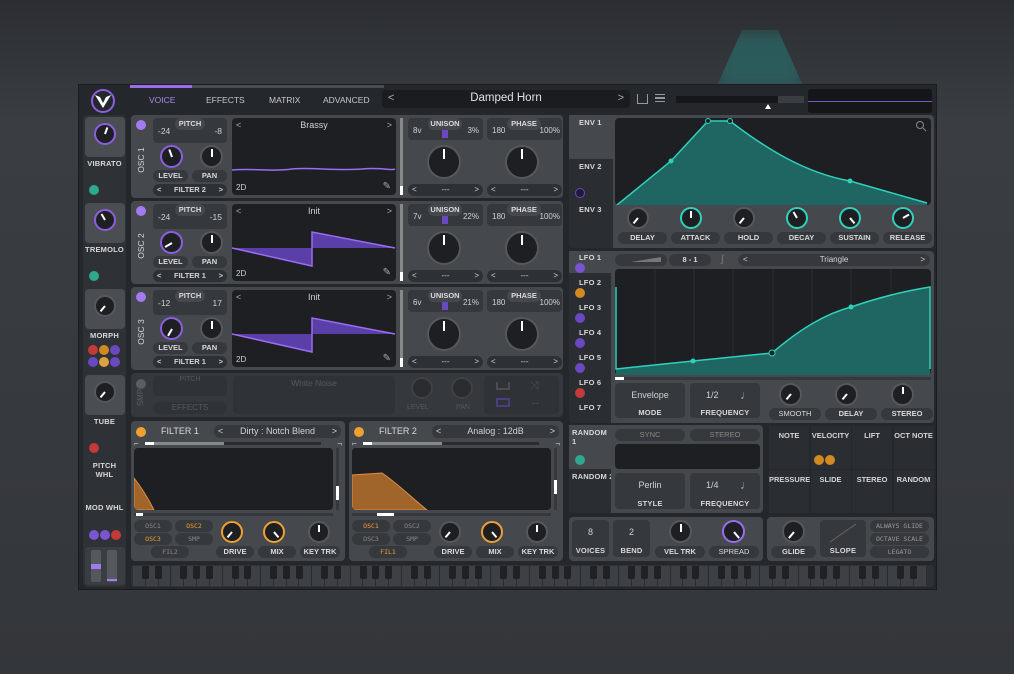  Describe the element at coordinates (503, 386) in the screenshot. I see `keytrack-icon` at that location.